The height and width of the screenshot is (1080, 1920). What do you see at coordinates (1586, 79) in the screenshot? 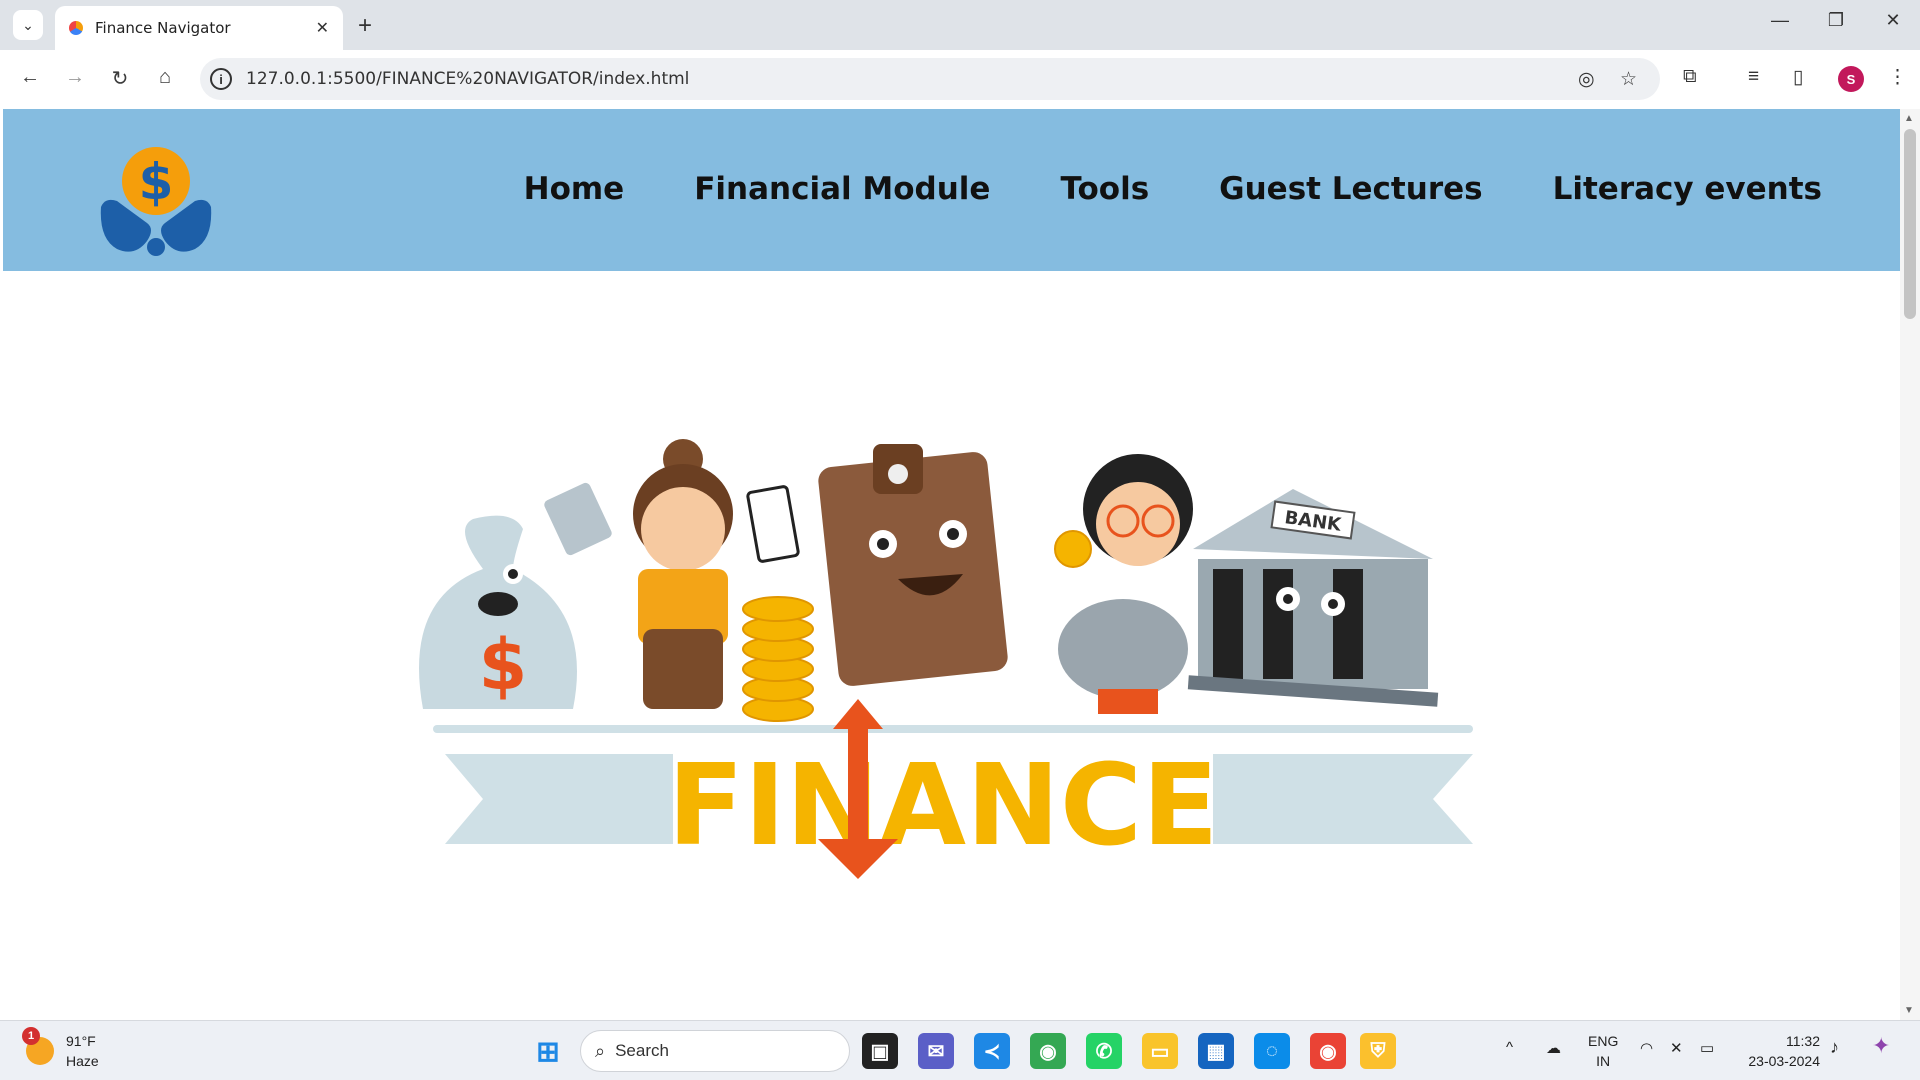
I see `eye-slash-icon: ◎` at bounding box center [1586, 79].